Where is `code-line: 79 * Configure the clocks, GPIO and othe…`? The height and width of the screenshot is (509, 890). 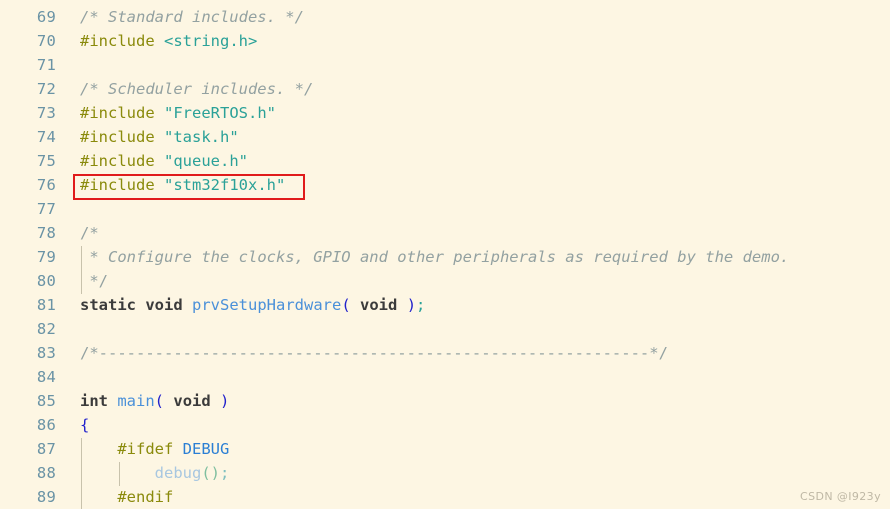
code-line: 79 * Configure the clocks, GPIO and othe… is located at coordinates (445, 257).